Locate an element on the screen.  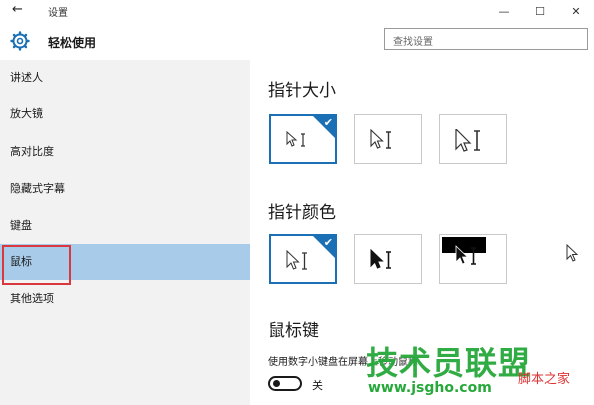
page-title: 轻松使用 is located at coordinates (72, 43).